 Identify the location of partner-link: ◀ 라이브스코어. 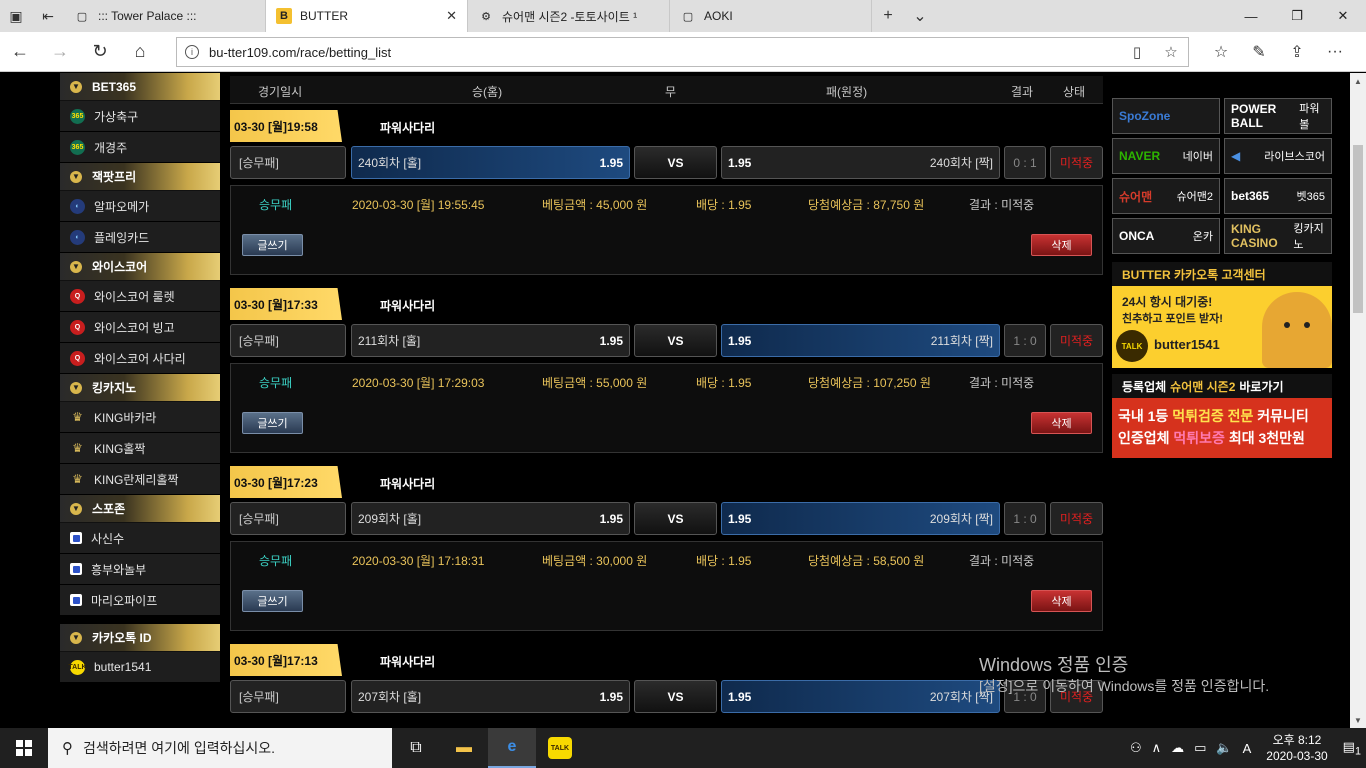
(1278, 156).